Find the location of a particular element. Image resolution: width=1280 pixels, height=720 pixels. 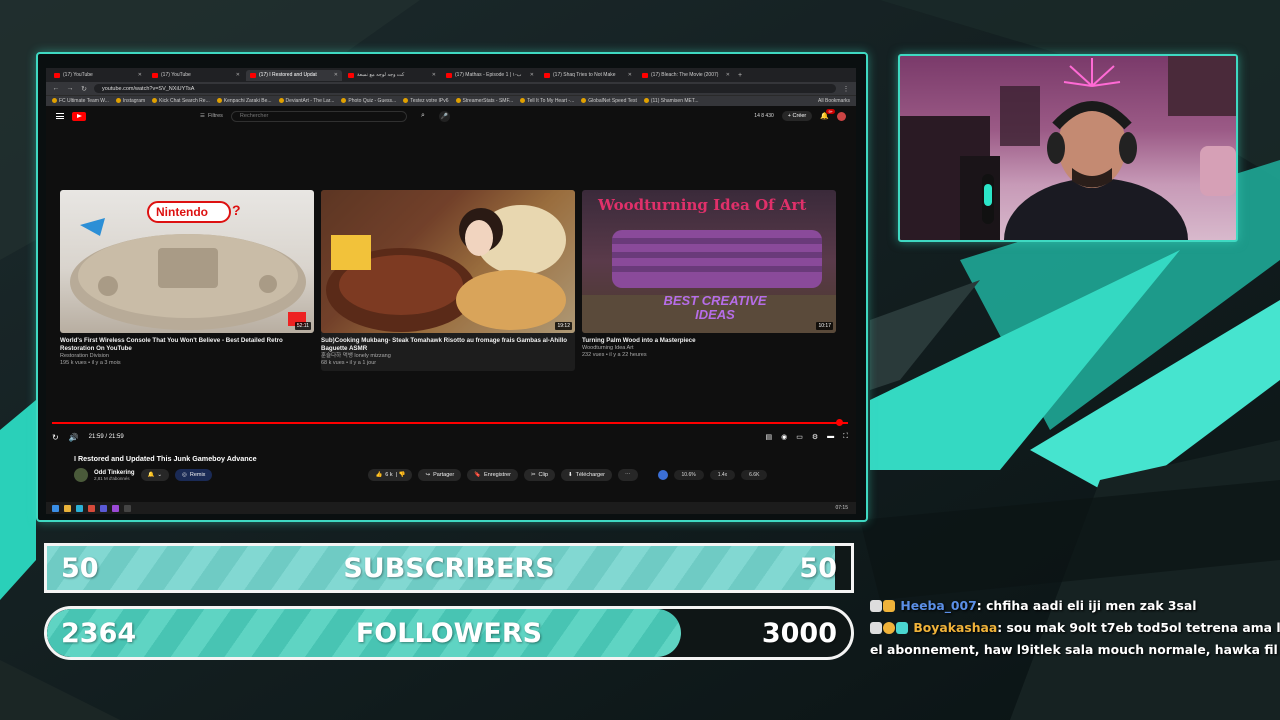

bookmark: Instagram is located at coordinates (130, 101).